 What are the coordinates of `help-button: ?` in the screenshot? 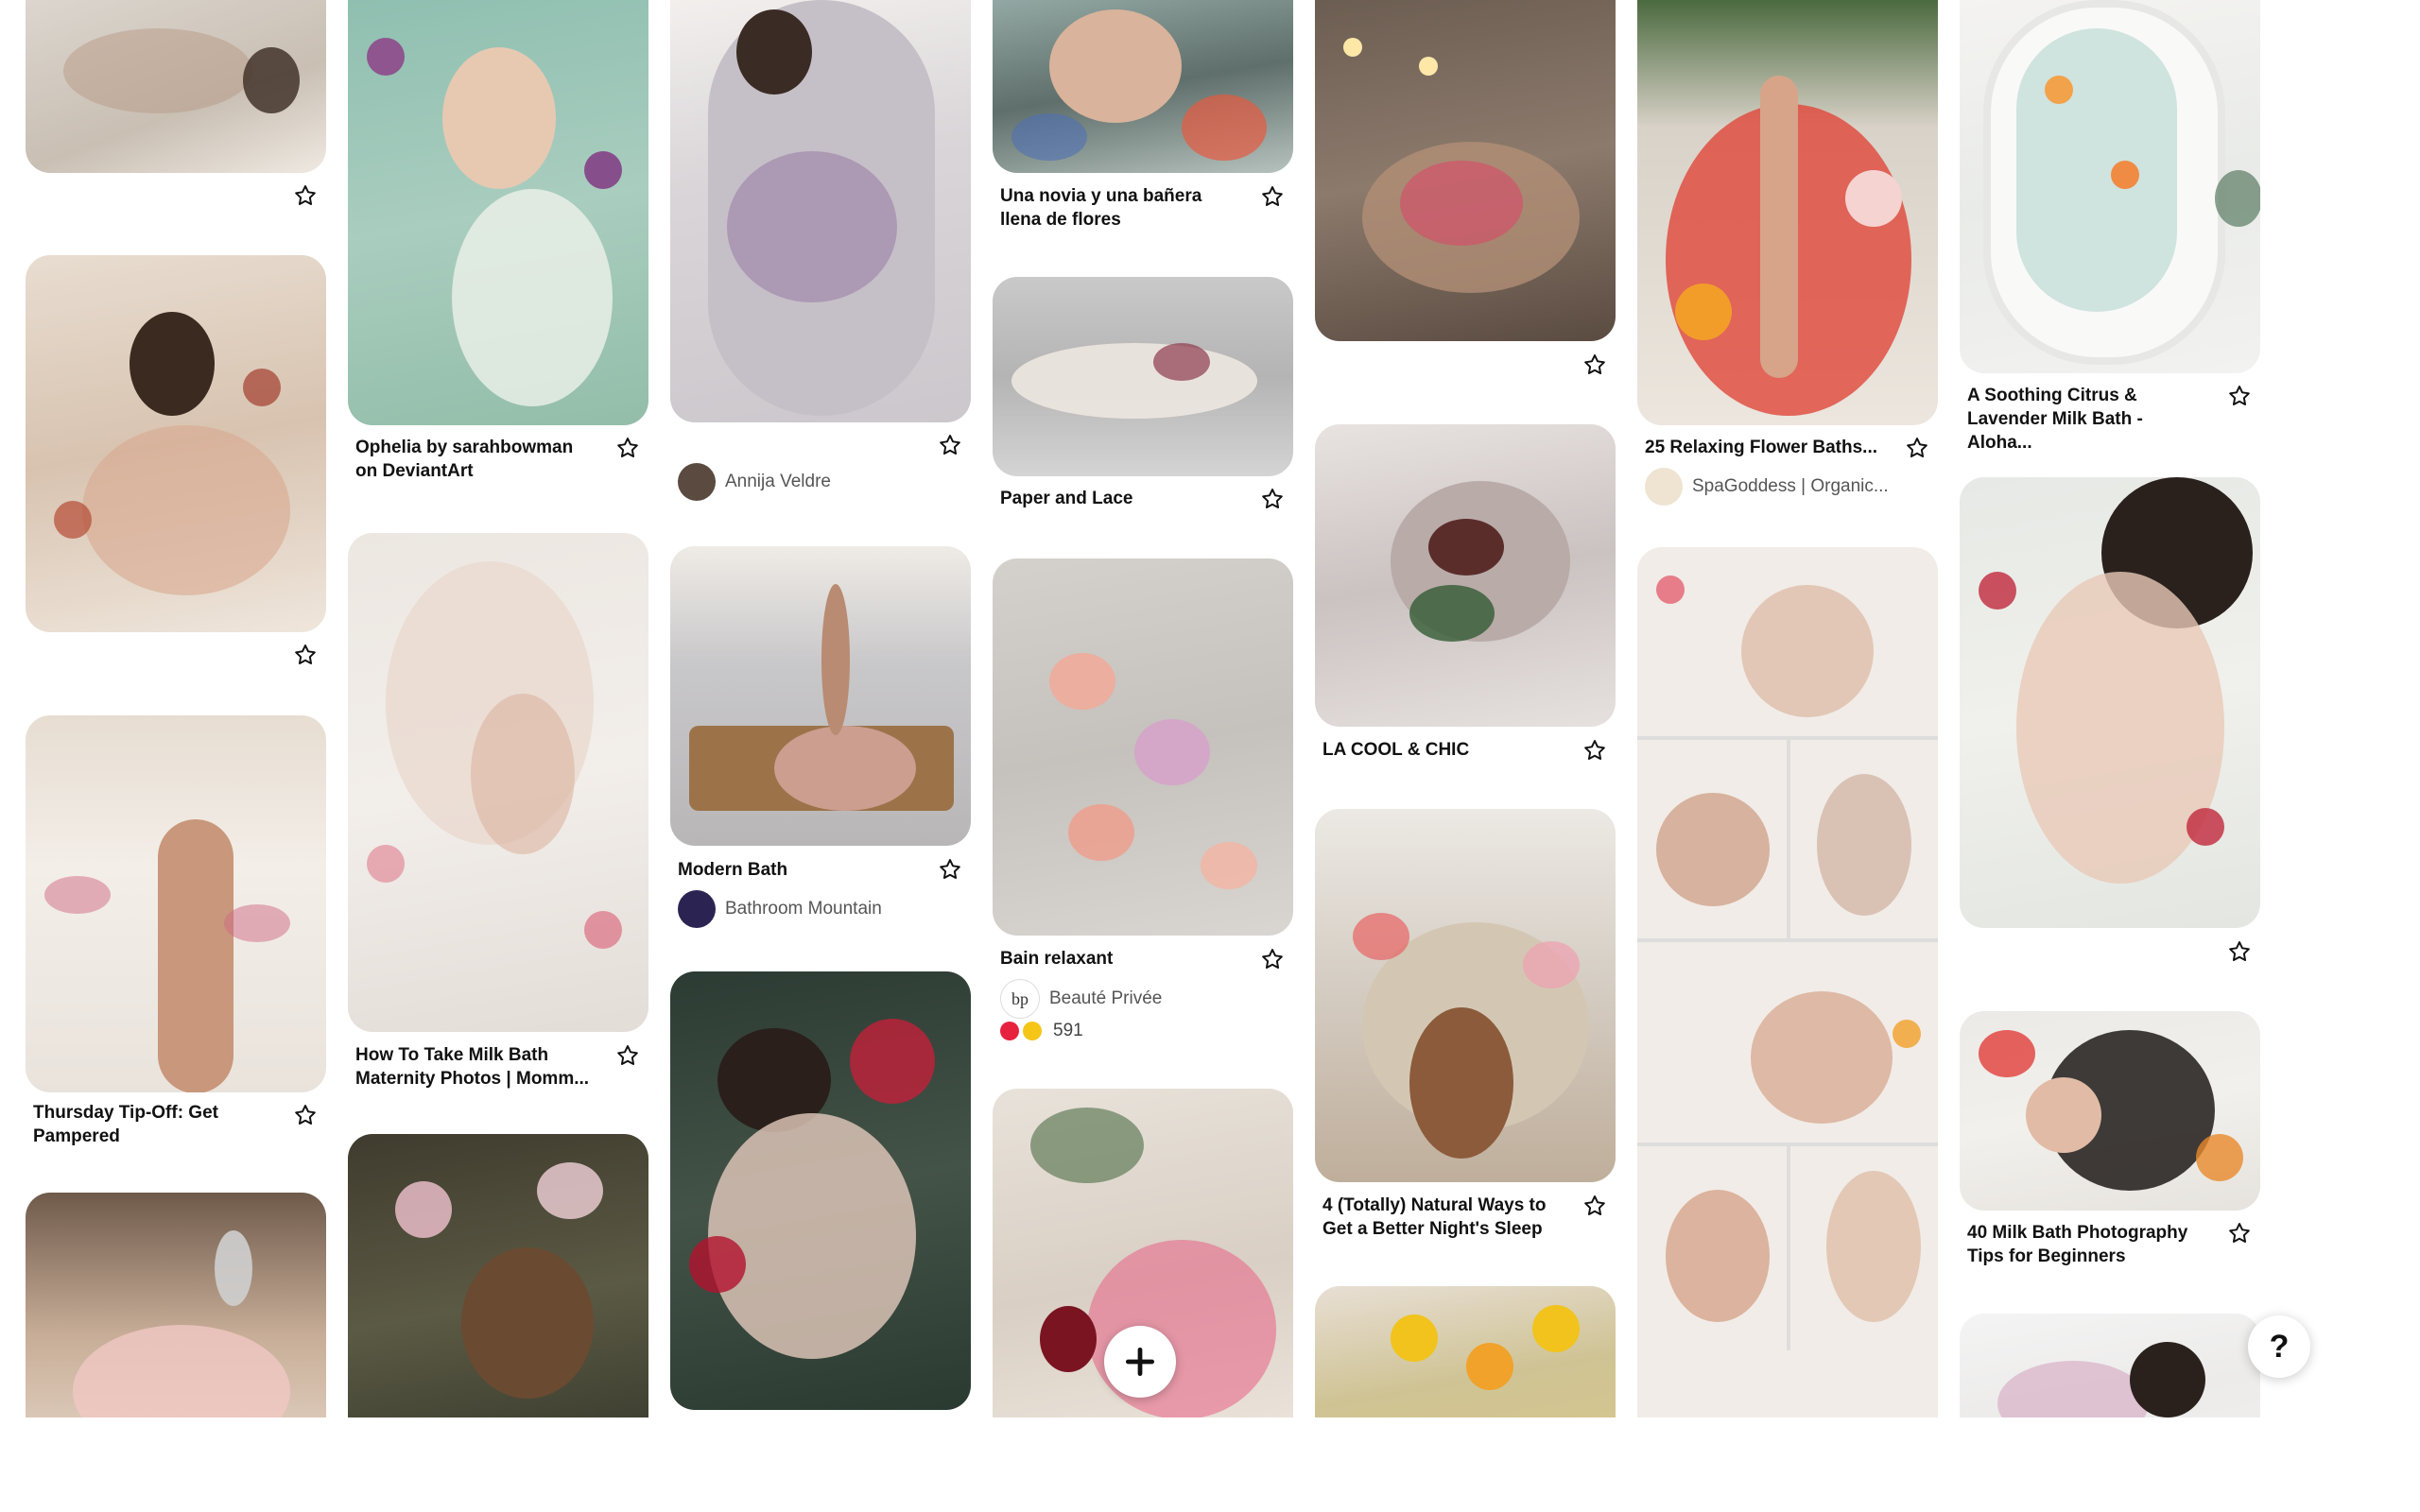 It's located at (2279, 1346).